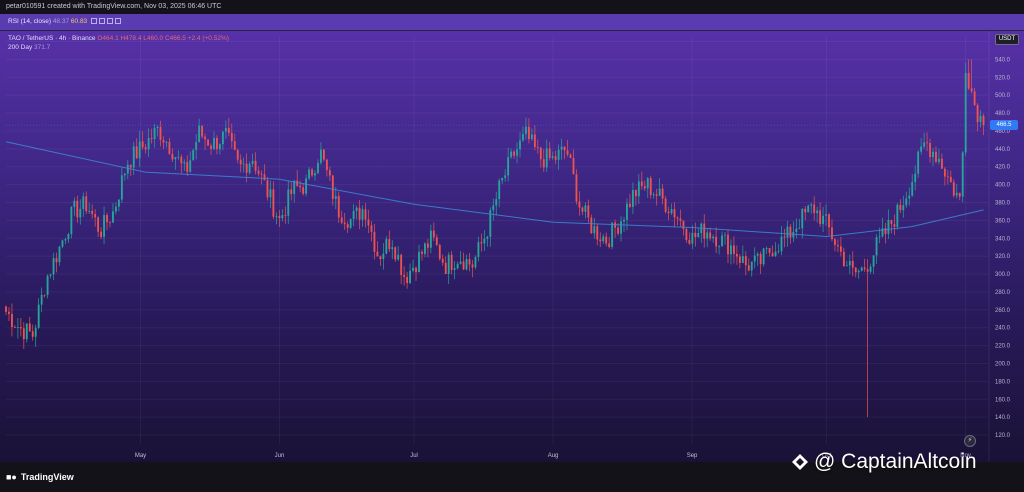  I want to click on rsi-legend: RSI (14, close) 48.37 60.83, so click(64, 21).